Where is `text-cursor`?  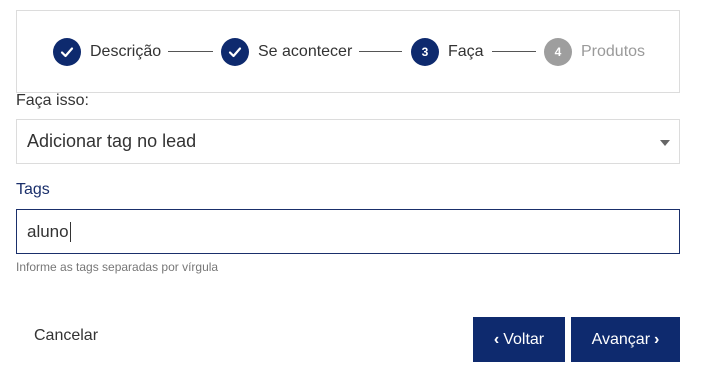
text-cursor is located at coordinates (70, 231).